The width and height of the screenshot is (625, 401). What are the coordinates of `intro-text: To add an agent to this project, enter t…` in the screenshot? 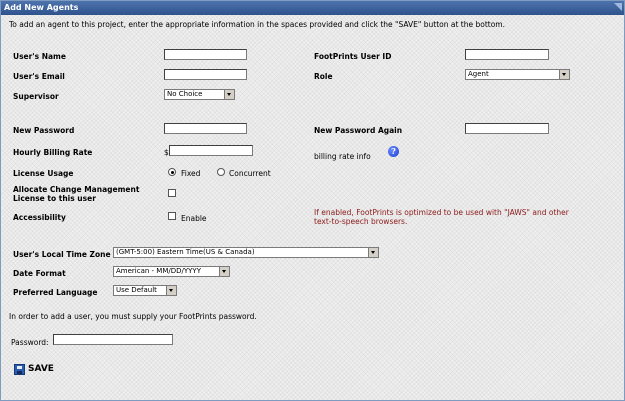 It's located at (257, 24).